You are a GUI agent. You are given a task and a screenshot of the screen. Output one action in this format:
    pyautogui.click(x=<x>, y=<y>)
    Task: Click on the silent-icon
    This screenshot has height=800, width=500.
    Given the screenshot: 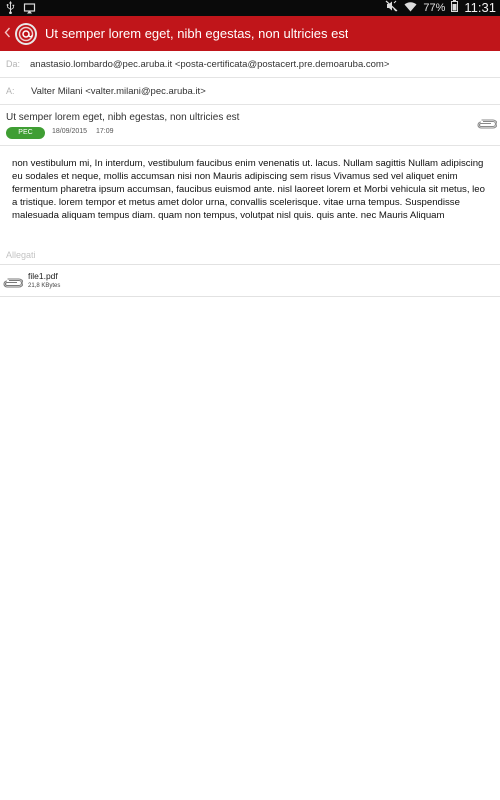 What is the action you would take?
    pyautogui.click(x=391, y=8)
    